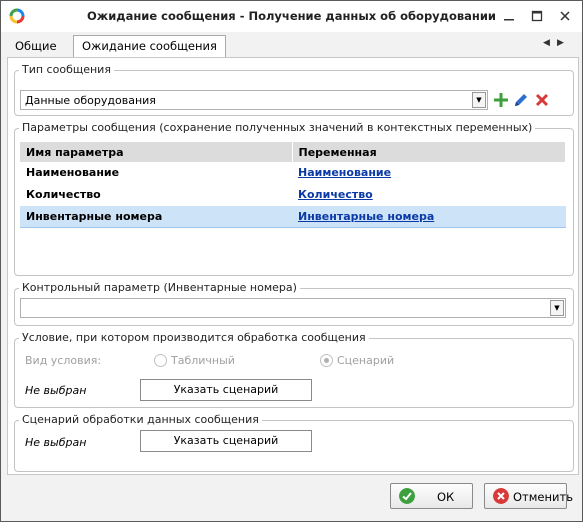 The image size is (583, 522). What do you see at coordinates (226, 441) in the screenshot?
I see `scenario-set-button: Указать сценарий` at bounding box center [226, 441].